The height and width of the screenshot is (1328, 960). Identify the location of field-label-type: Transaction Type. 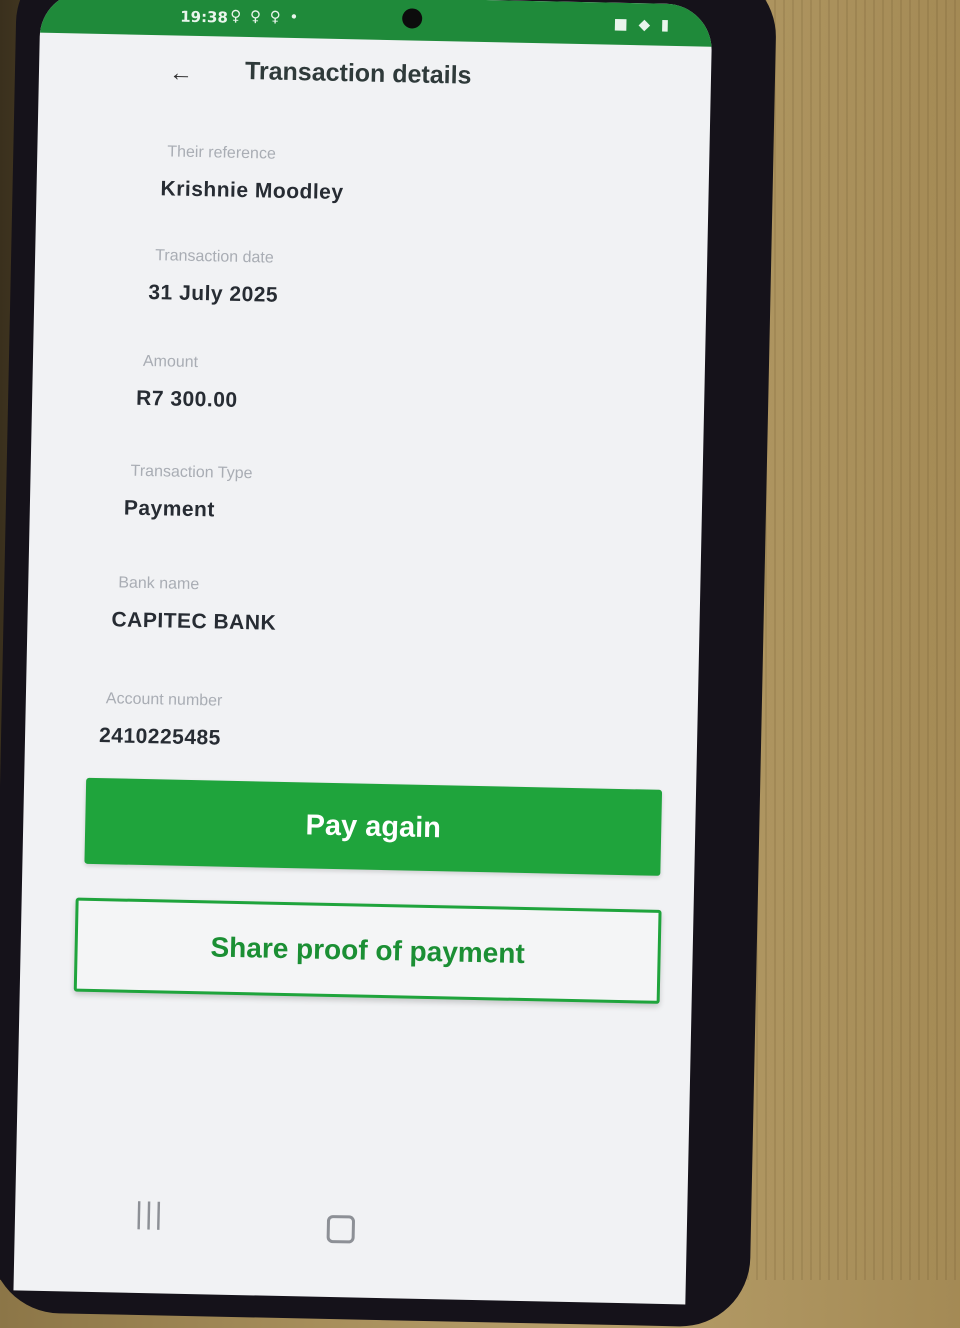
(191, 472).